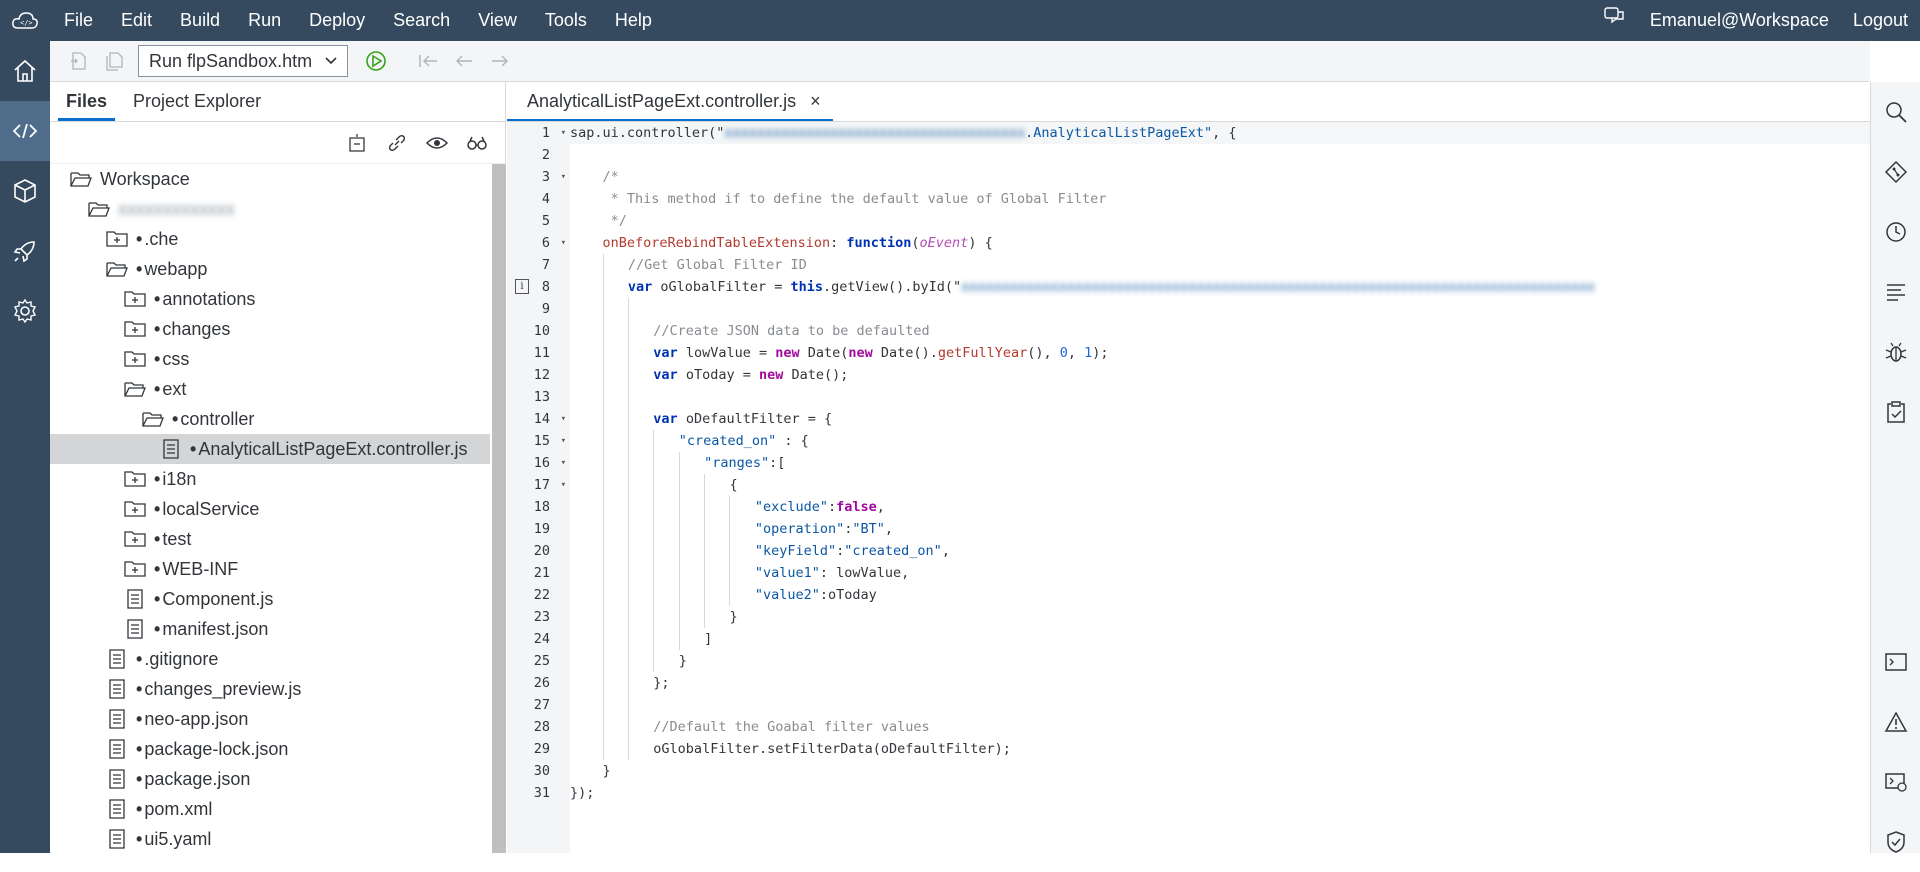 The image size is (1920, 872). What do you see at coordinates (1220, 265) in the screenshot?
I see `code-line-7: //Get Global Filter ID` at bounding box center [1220, 265].